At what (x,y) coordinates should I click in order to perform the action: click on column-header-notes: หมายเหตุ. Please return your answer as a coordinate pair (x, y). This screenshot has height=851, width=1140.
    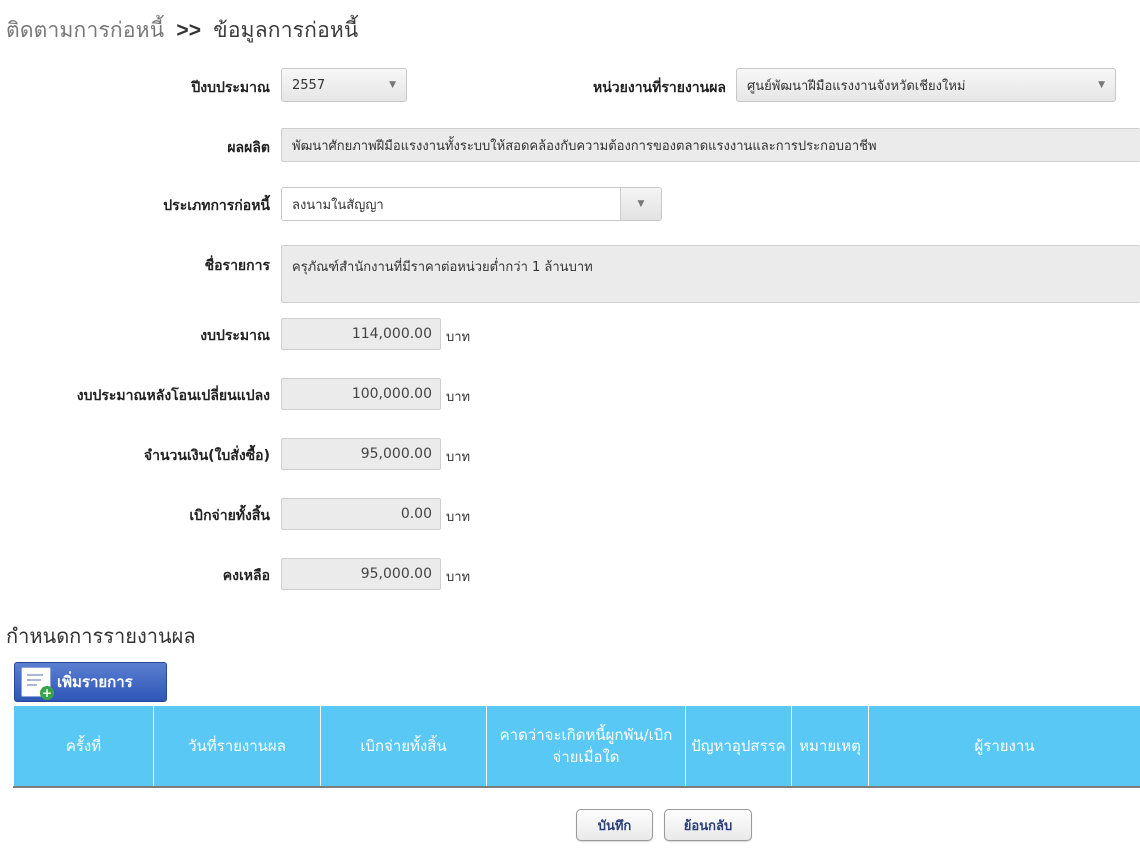
    Looking at the image, I should click on (830, 747).